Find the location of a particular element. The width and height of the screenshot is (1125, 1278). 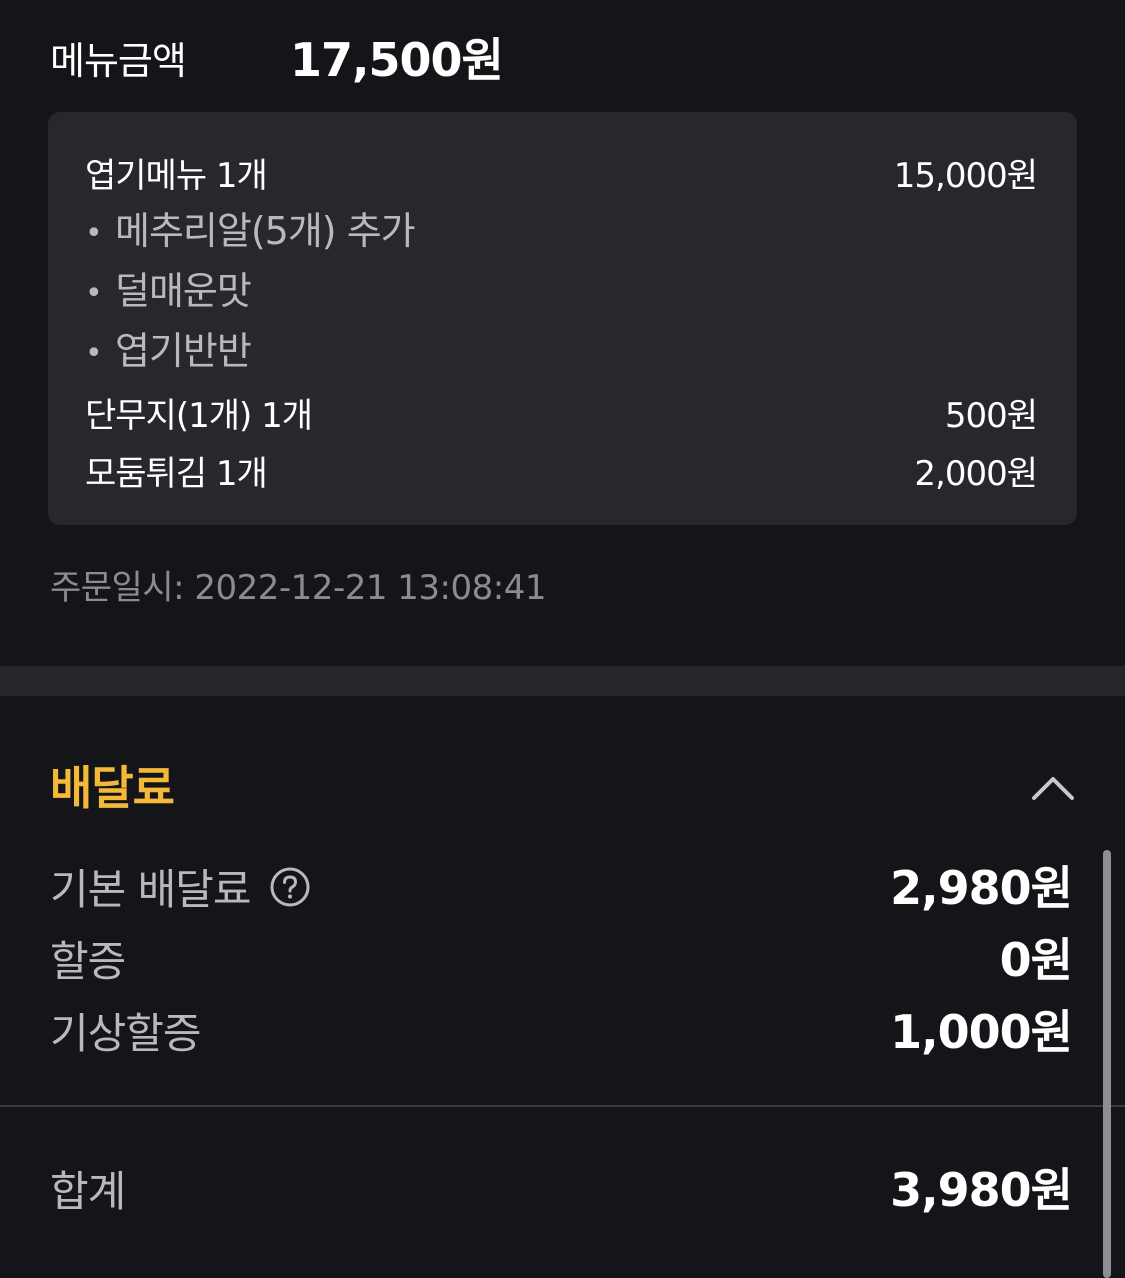

order-item: 단무지(1개) 1개 500원 is located at coordinates (561, 409).